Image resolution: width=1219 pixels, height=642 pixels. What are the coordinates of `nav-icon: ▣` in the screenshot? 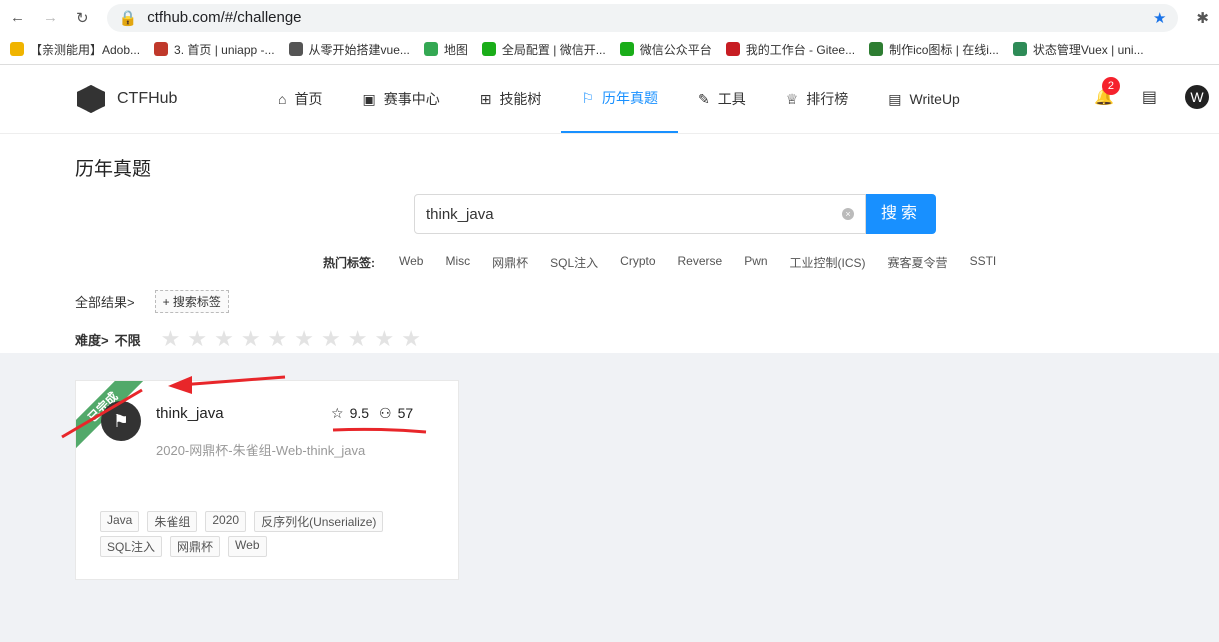 It's located at (369, 98).